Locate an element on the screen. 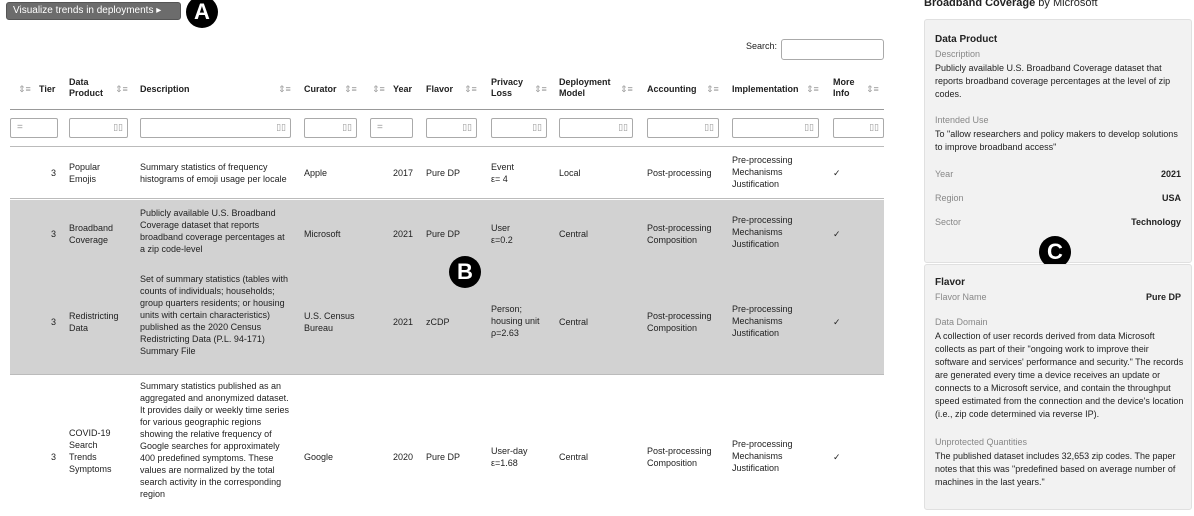 The image size is (1194, 516). filter-deployment-model: ▯▯ is located at coordinates (596, 128).